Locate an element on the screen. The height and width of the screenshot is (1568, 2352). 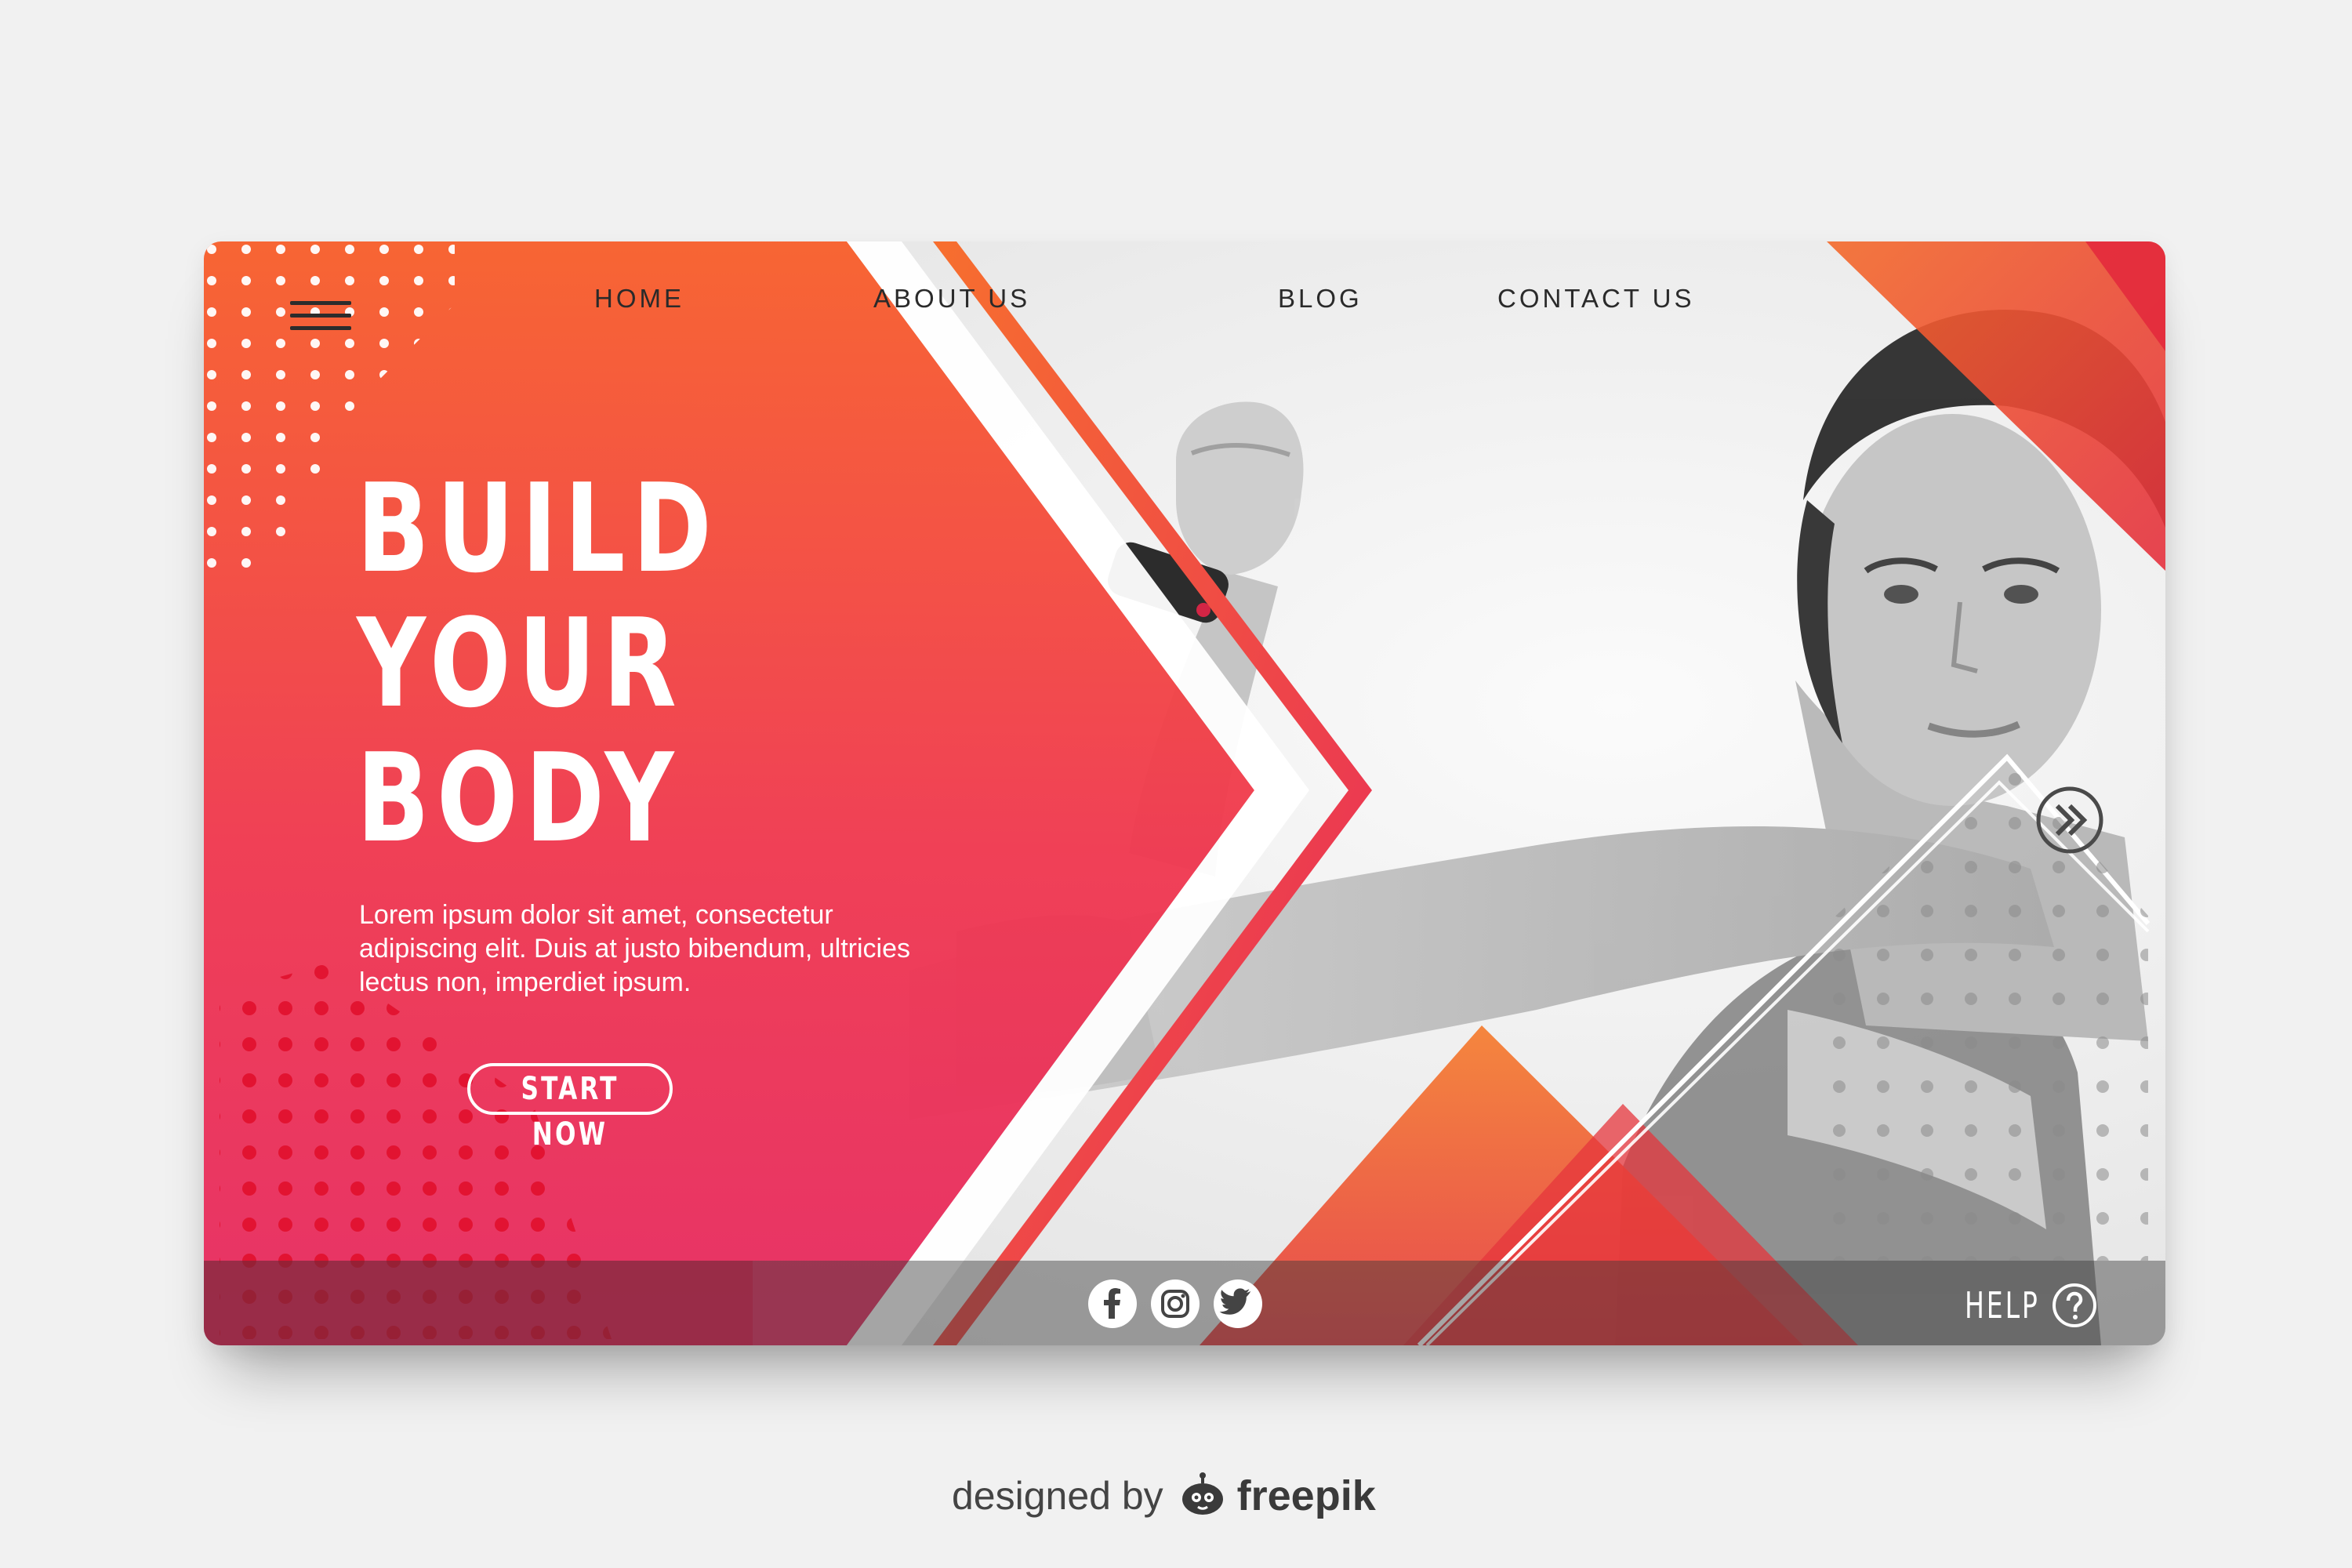
start-now-label: START NOW is located at coordinates (570, 1111).